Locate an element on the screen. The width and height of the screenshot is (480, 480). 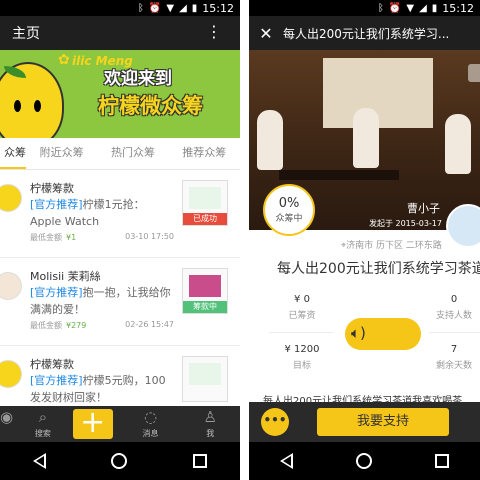
item-meta: 最低金额 ¥279 is located at coordinates (58, 325).